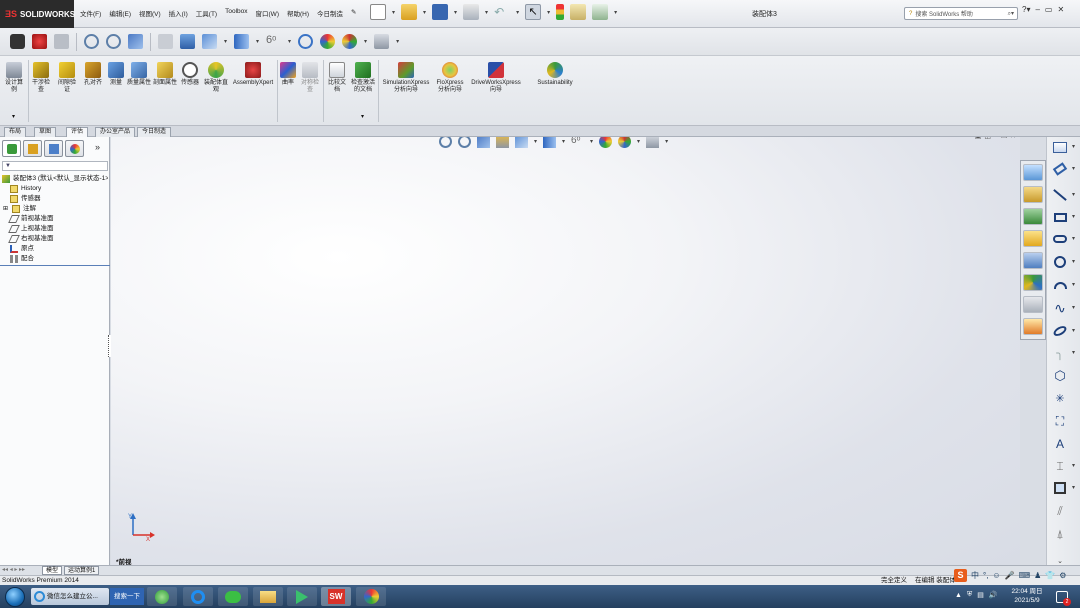 The height and width of the screenshot is (608, 1080). I want to click on help-dropdown-icon: ?▾, so click(1026, 9).